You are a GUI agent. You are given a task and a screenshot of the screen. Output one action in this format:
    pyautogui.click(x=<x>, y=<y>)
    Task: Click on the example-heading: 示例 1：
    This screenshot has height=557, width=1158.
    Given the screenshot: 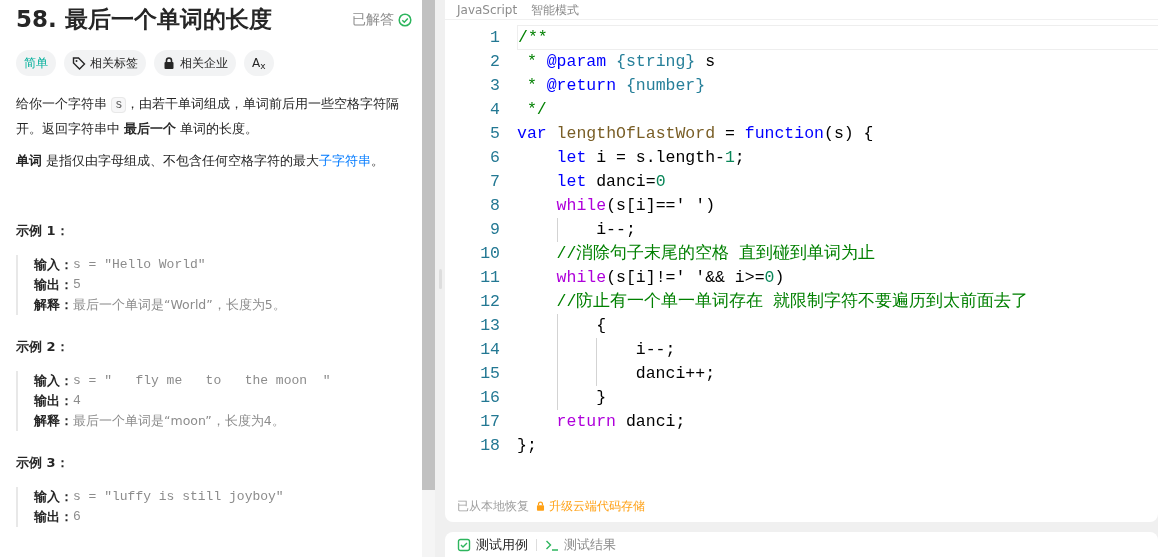 What is the action you would take?
    pyautogui.click(x=43, y=230)
    